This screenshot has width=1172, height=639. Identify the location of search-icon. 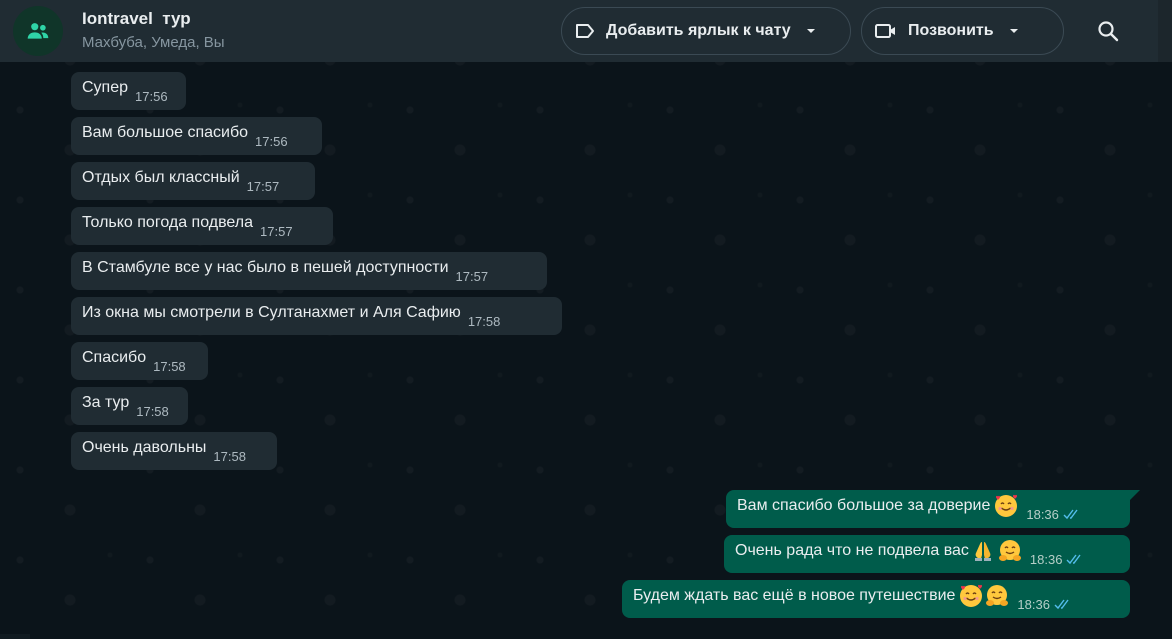
(1108, 31).